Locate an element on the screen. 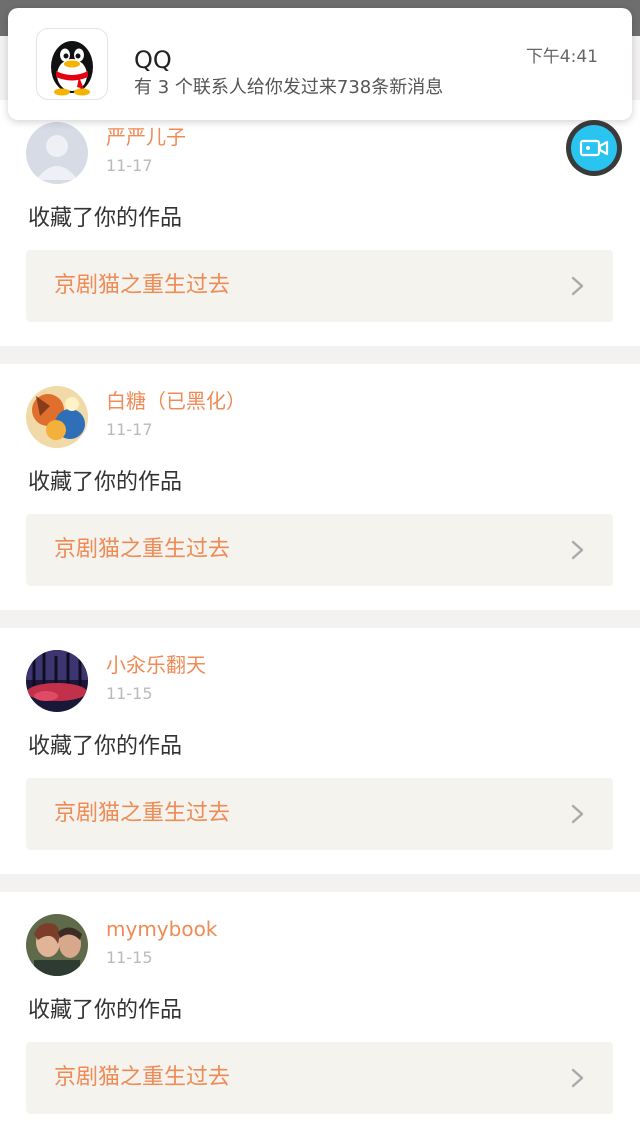 Image resolution: width=640 pixels, height=1138 pixels. default-avatar-icon is located at coordinates (57, 153).